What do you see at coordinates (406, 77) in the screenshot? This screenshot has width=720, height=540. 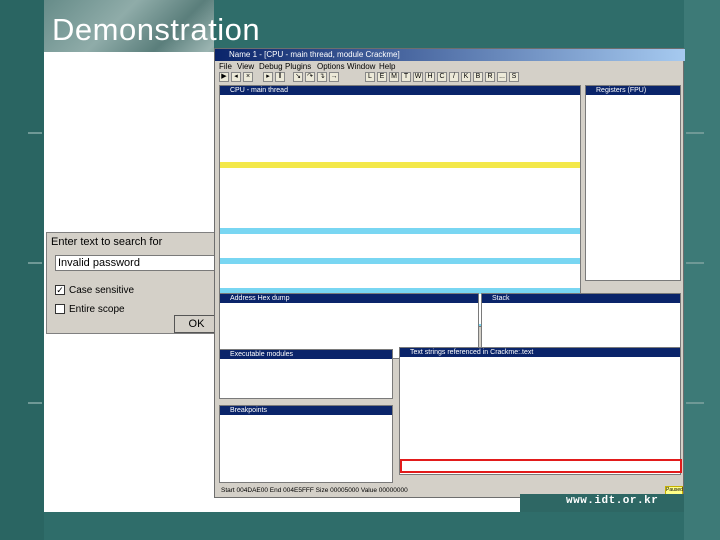 I see `toolbar-btn-t: T` at bounding box center [406, 77].